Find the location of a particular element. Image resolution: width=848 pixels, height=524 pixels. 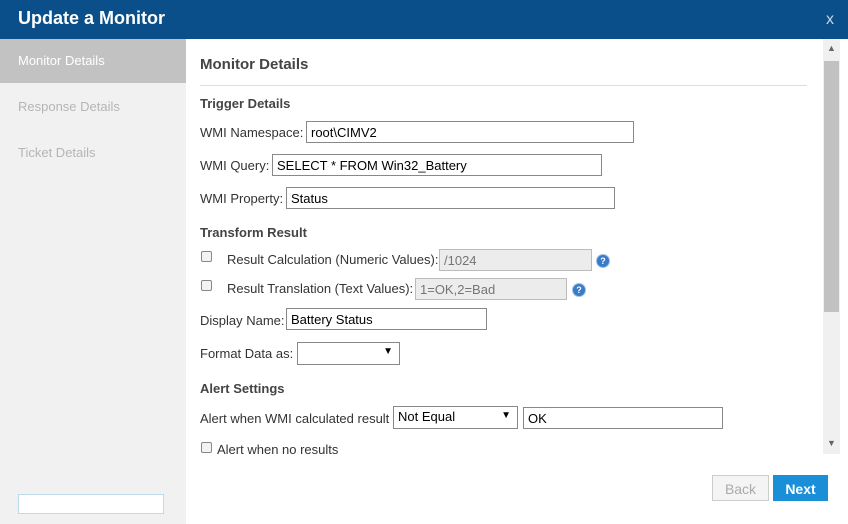

close-icon: x is located at coordinates (830, 20).